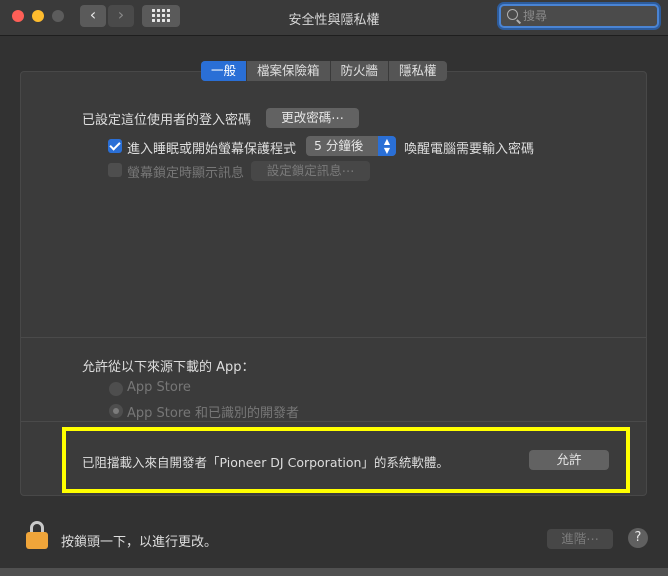 This screenshot has width=668, height=576. I want to click on show-message-checkbox, so click(115, 170).